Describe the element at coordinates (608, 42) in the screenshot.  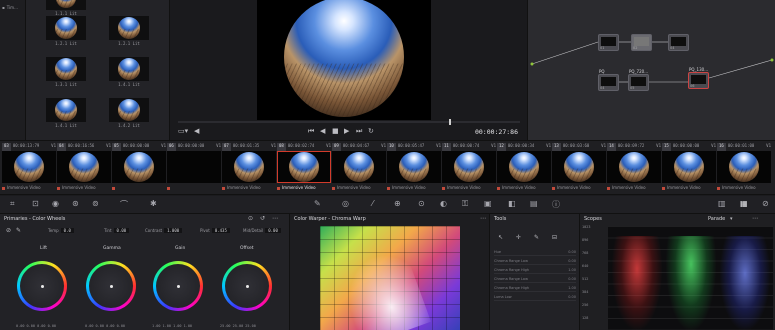
I see `color-node: 01` at that location.